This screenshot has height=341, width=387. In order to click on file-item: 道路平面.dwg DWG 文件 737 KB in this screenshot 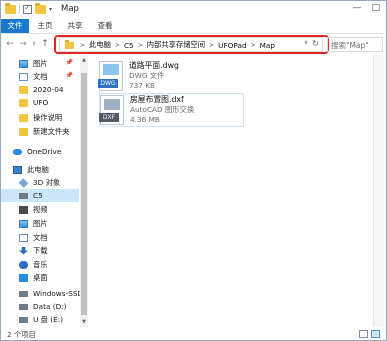, I will do `click(171, 76)`.